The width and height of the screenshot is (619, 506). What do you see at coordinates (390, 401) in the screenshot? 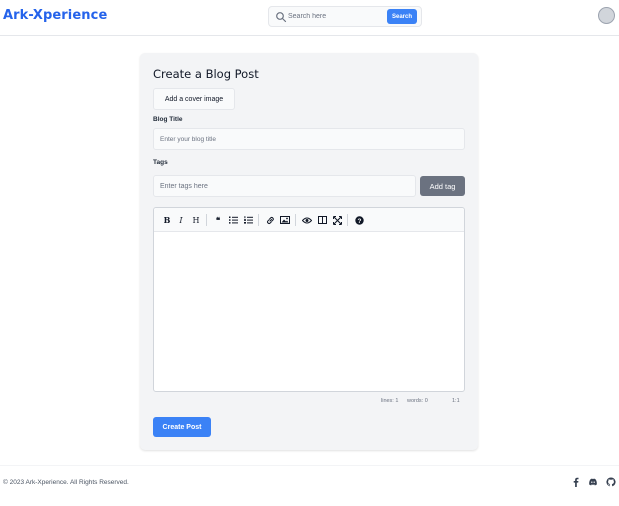
I see `line-count: lines: 1` at bounding box center [390, 401].